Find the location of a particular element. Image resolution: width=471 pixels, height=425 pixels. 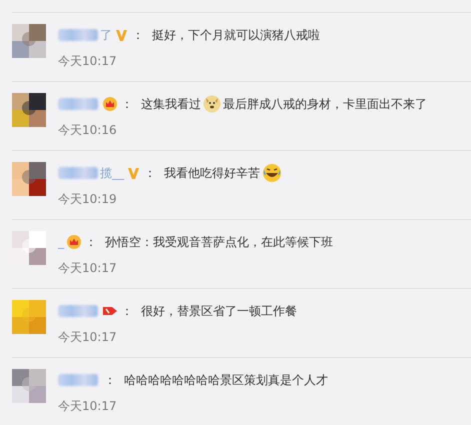

user-name: 了 is located at coordinates (106, 35).